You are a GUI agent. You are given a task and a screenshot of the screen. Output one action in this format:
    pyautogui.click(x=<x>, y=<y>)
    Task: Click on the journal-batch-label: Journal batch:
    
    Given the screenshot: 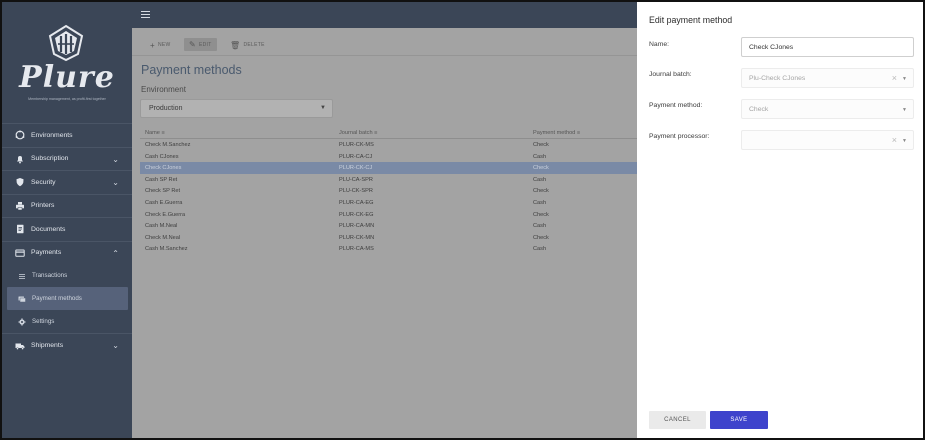 What is the action you would take?
    pyautogui.click(x=670, y=74)
    